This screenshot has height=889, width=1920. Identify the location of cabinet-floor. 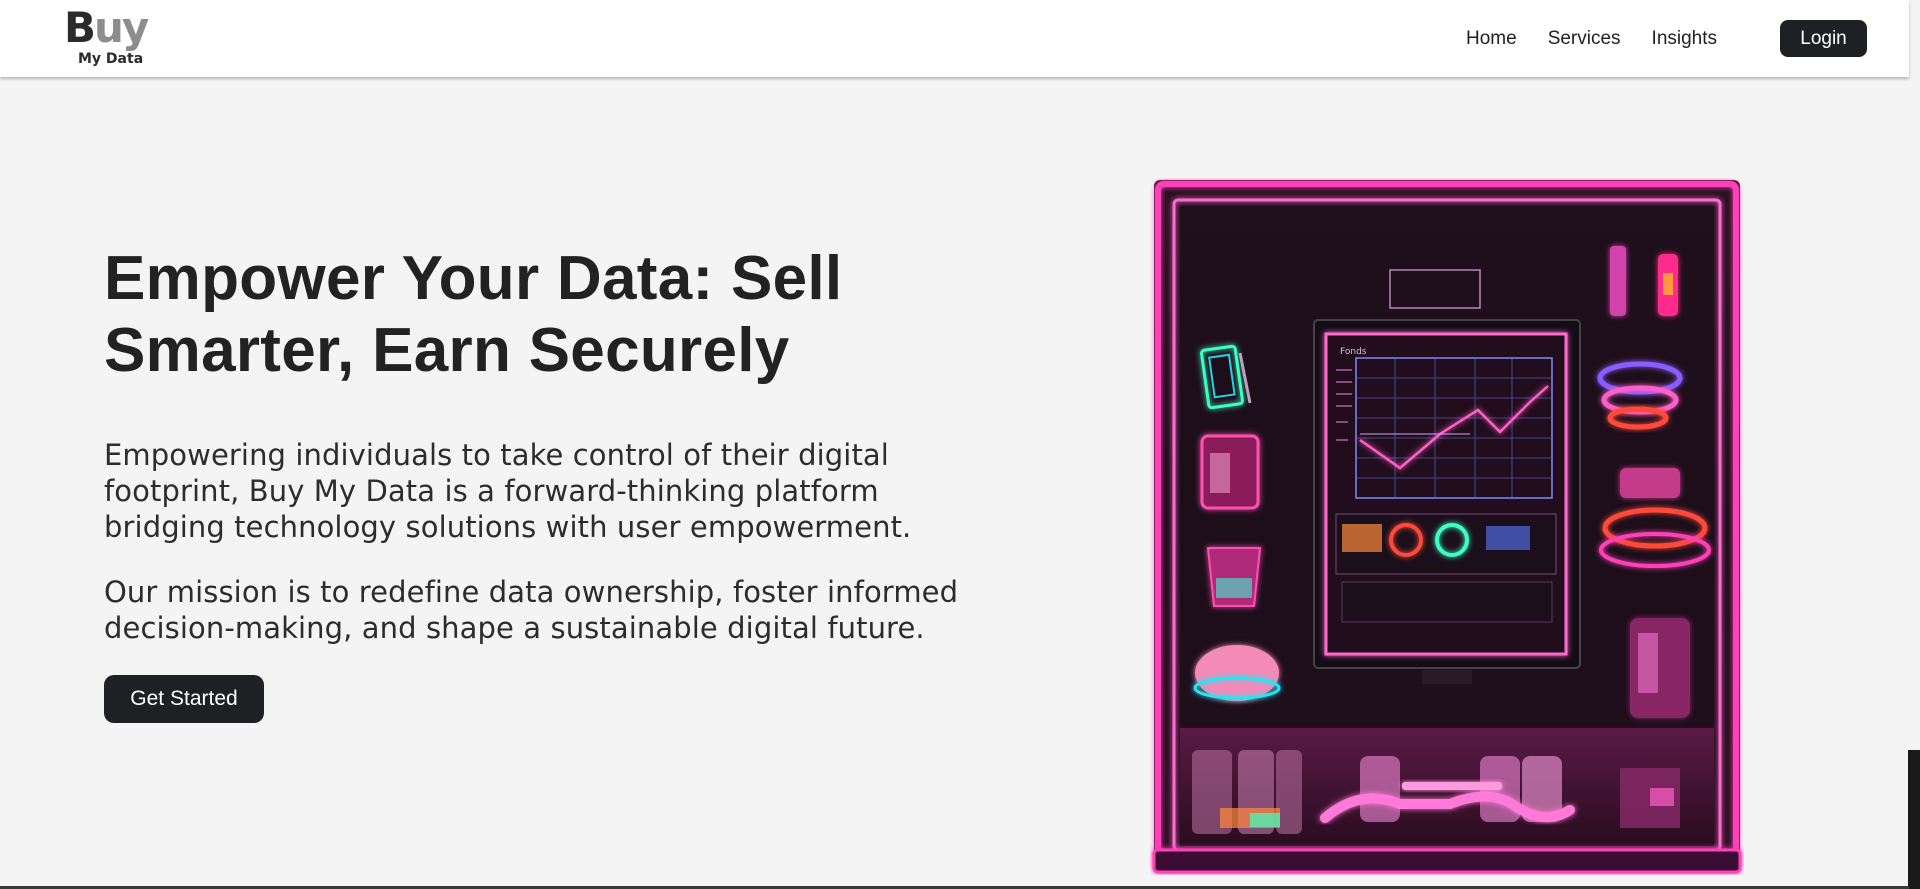
(1447, 786).